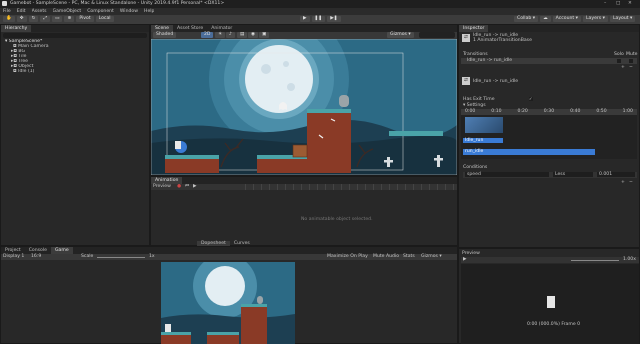 The image size is (640, 344). Describe the element at coordinates (622, 19) in the screenshot. I see `layout-dropdown: Layout ▾` at that location.